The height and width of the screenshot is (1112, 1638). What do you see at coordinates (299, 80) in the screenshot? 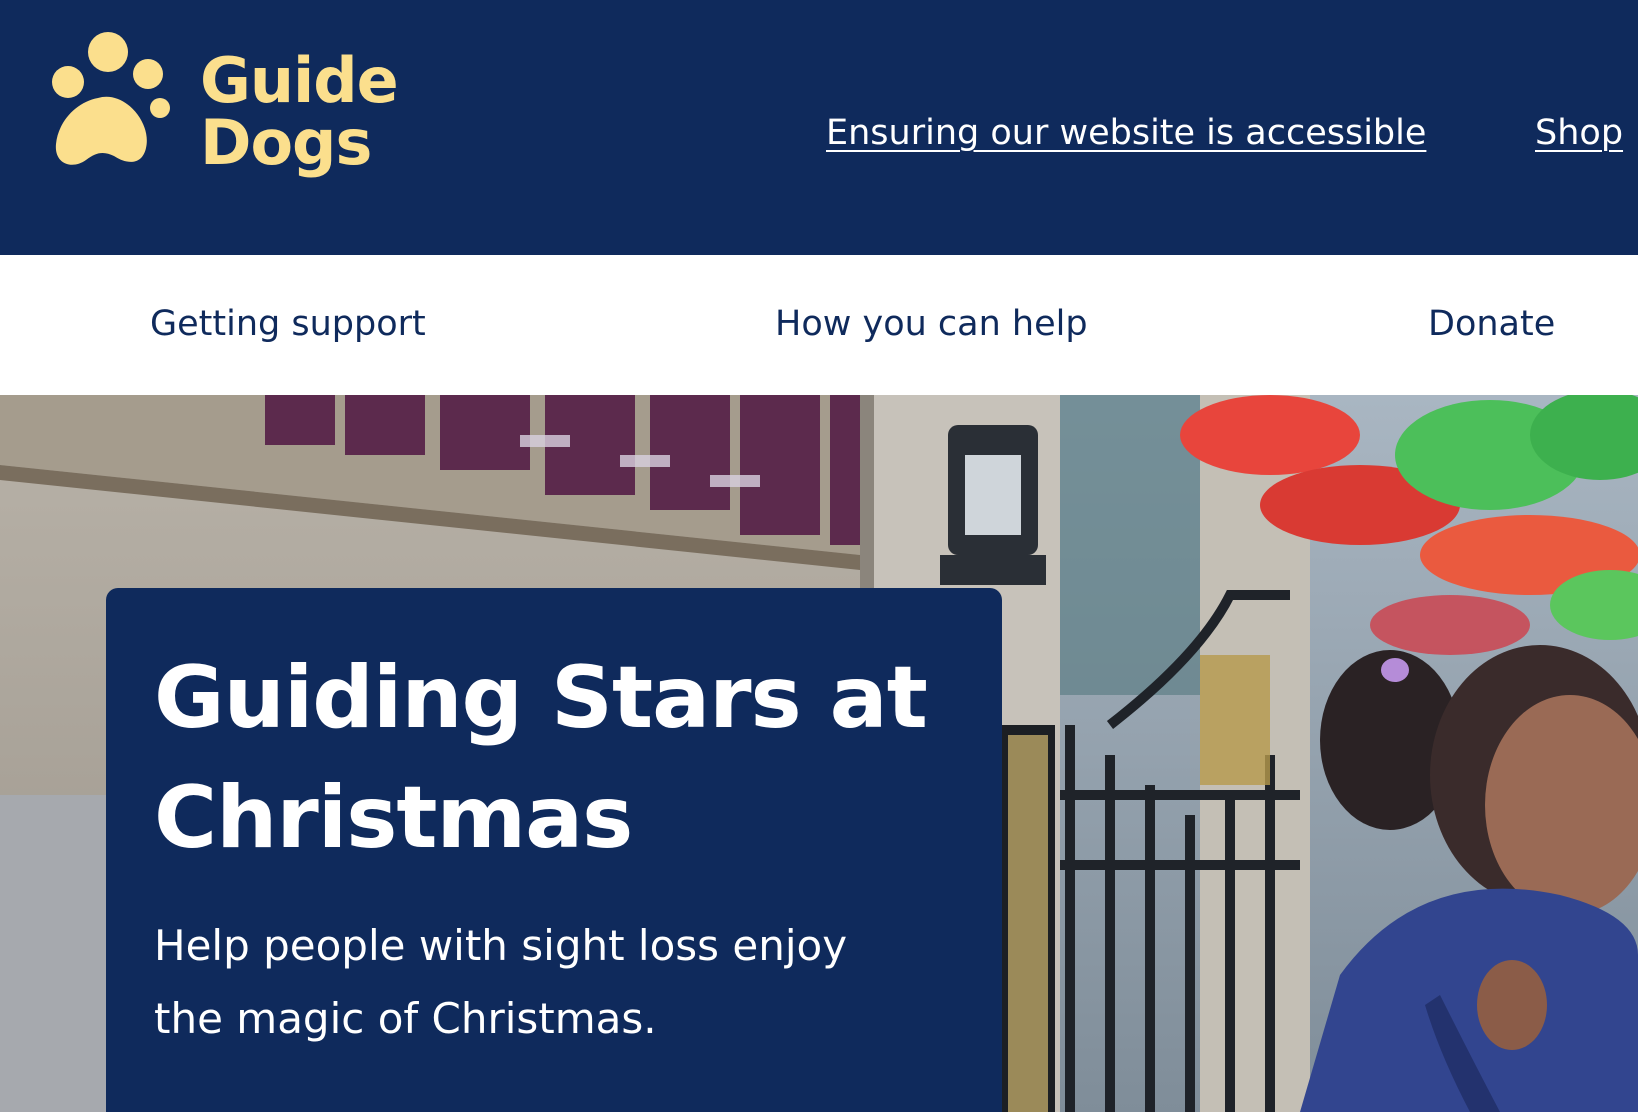
I see `logo-word-guide: Guide` at bounding box center [299, 80].